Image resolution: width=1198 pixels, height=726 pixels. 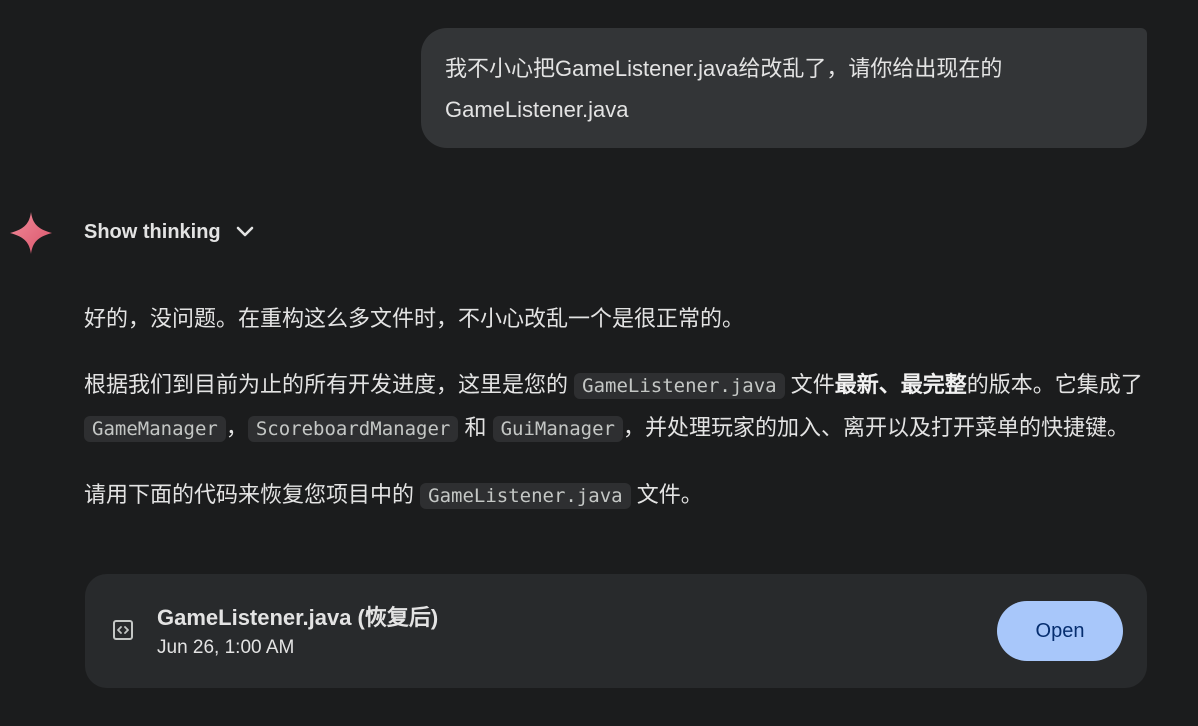 I want to click on response-paragraph-3: 请用下面的代码来恢复您项目中的 GameListener.java 文件。, so click(x=619, y=495).